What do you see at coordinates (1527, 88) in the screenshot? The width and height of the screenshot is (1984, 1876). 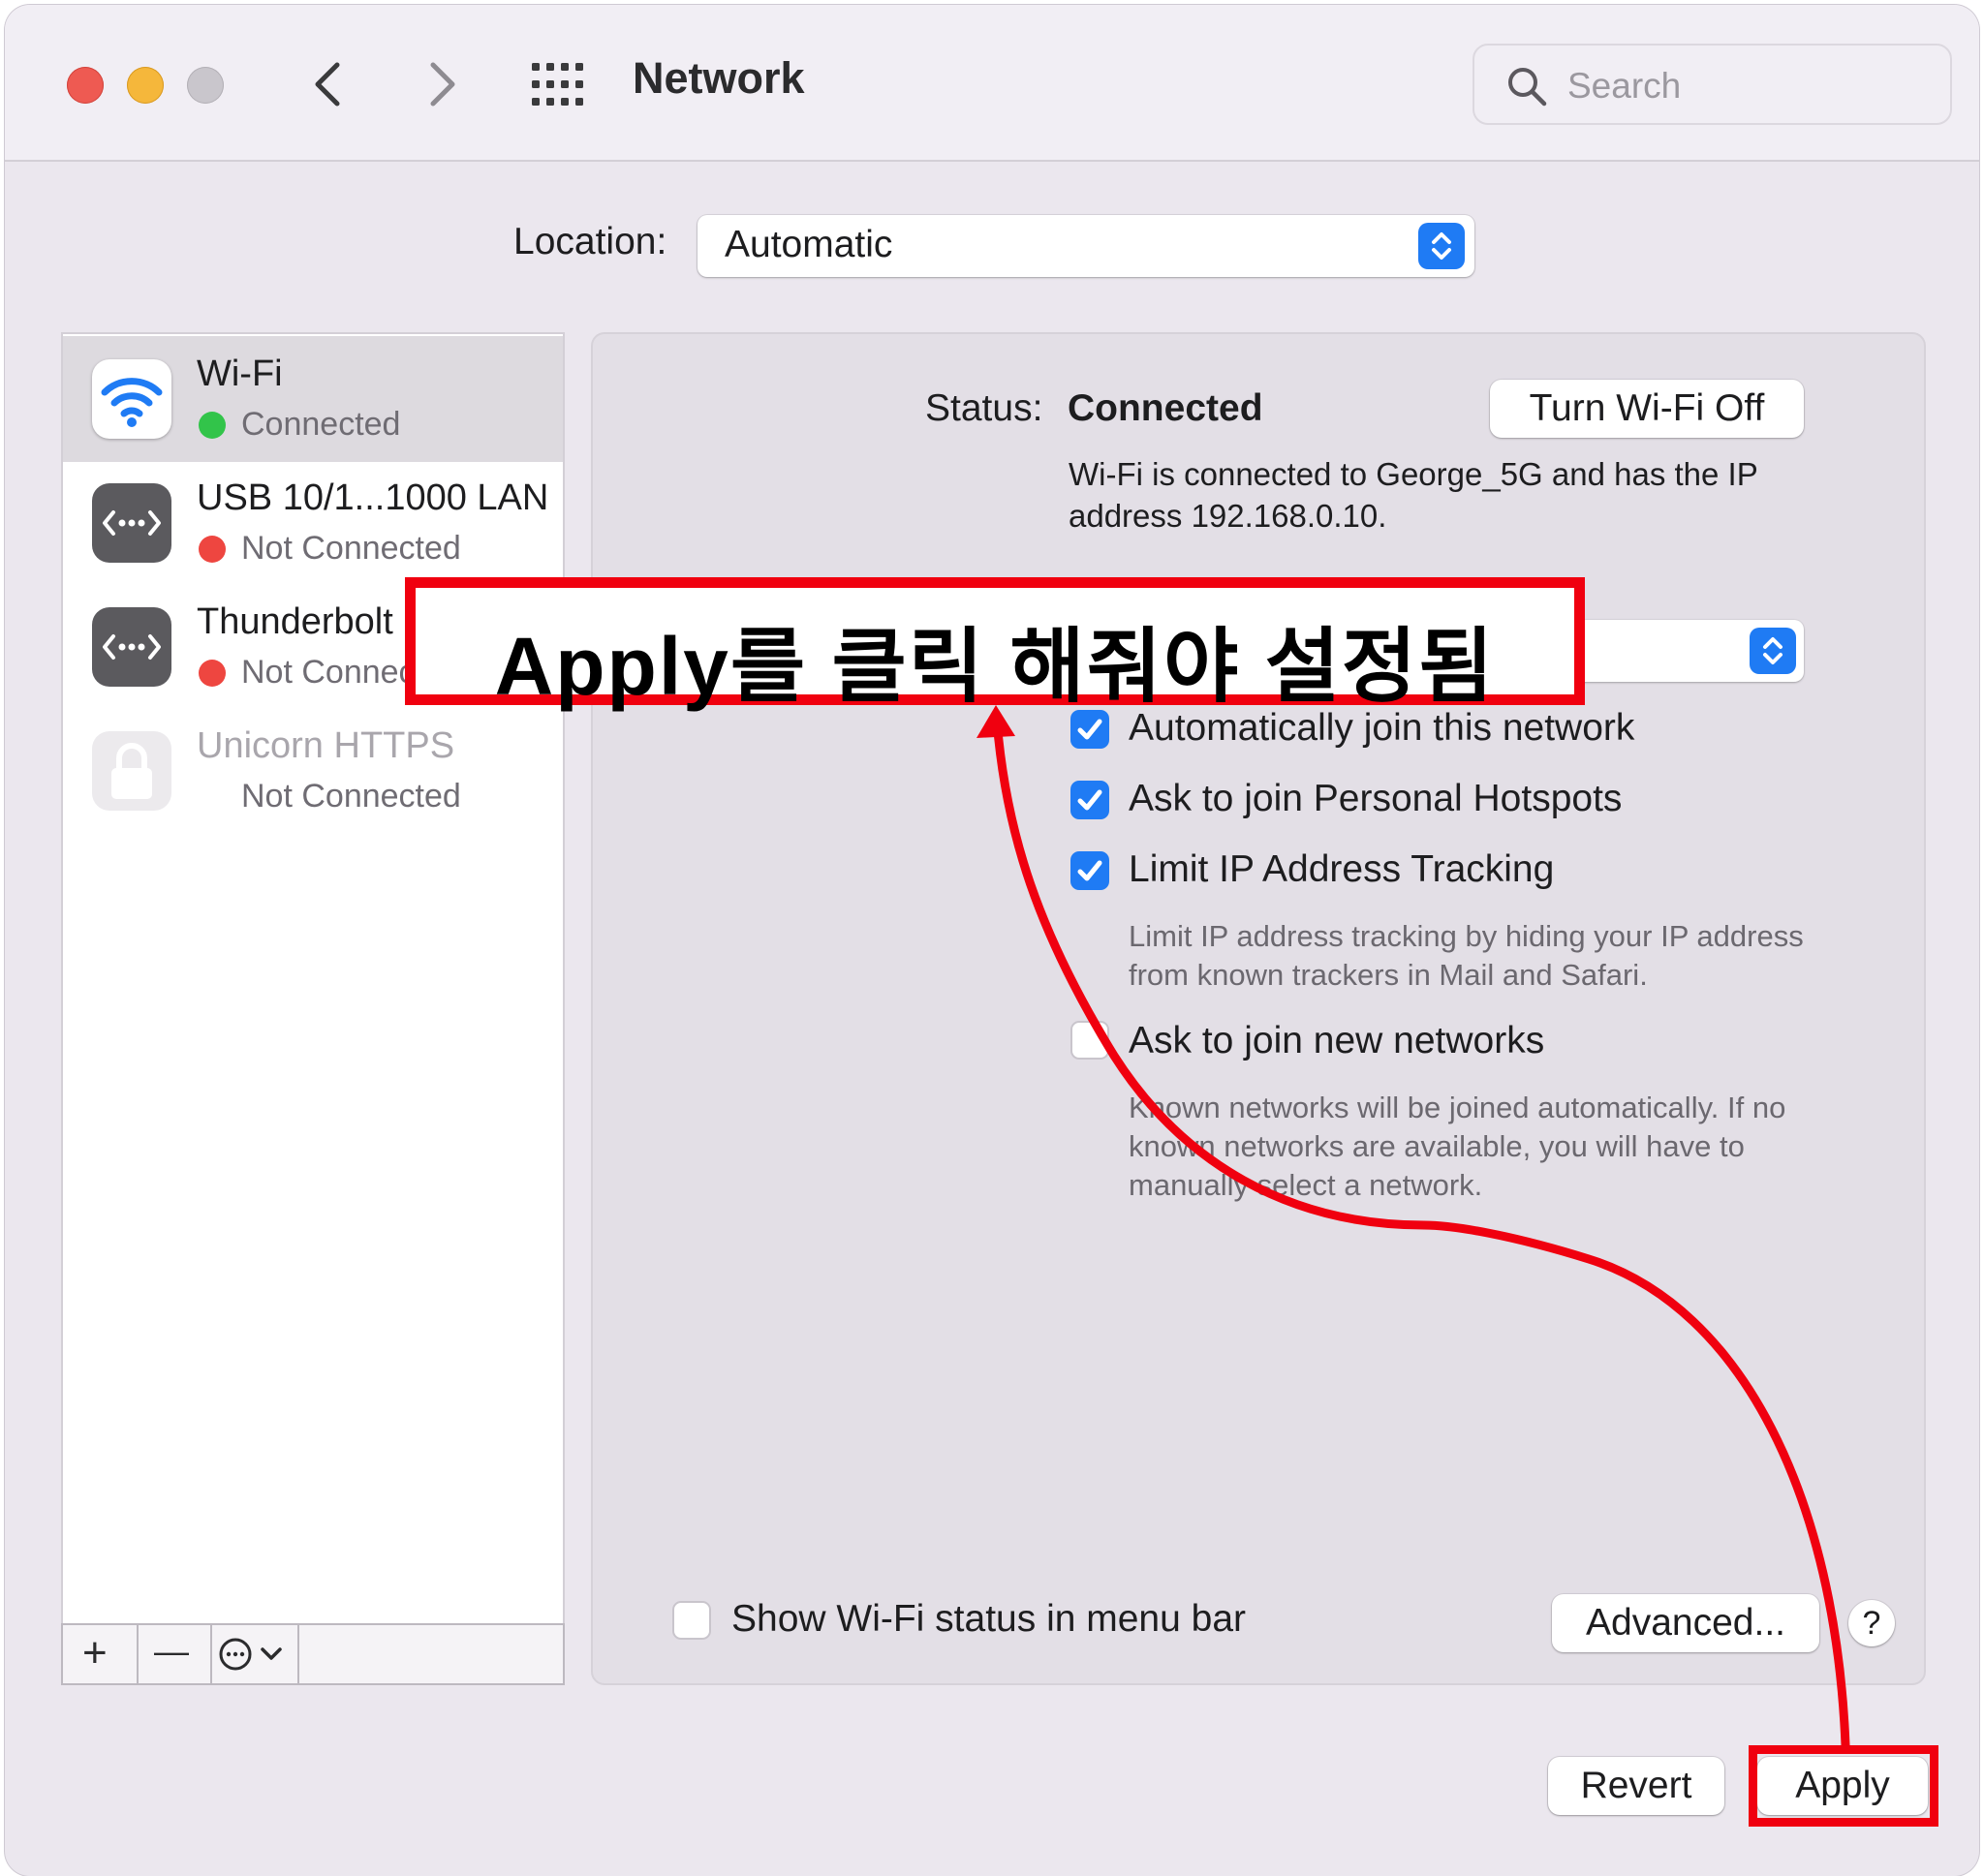 I see `search-icon` at bounding box center [1527, 88].